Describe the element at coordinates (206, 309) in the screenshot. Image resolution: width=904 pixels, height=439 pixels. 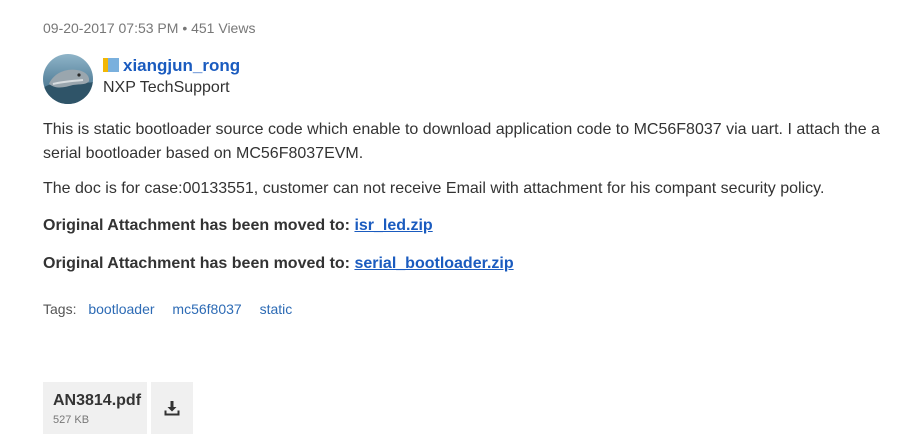
I see `tag-mc56f8037: mc56f8037` at that location.